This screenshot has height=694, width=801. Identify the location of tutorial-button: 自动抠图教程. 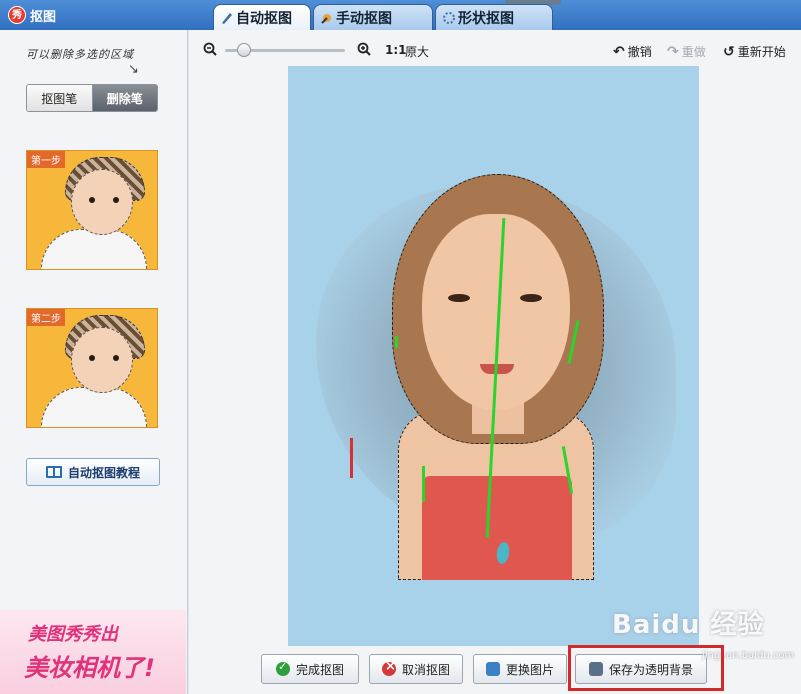
(93, 472).